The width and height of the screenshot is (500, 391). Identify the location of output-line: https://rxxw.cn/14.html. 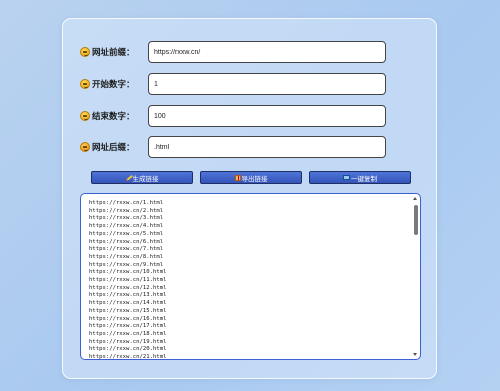
(128, 303).